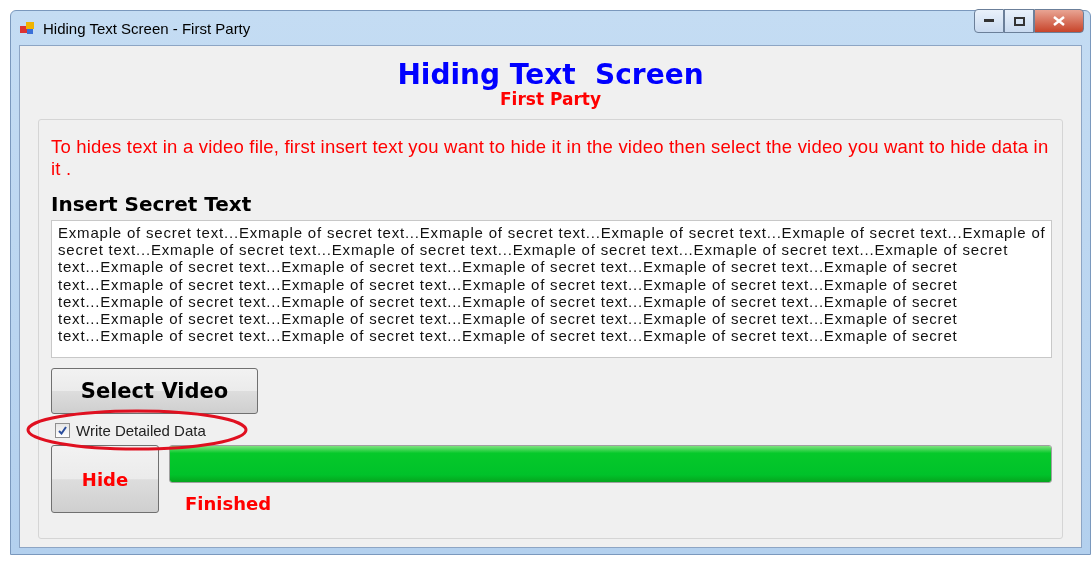  I want to click on close-icon, so click(1059, 21).